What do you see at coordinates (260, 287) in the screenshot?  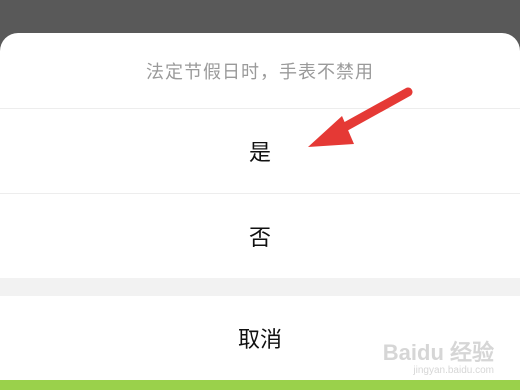 I see `action-sheet-divider` at bounding box center [260, 287].